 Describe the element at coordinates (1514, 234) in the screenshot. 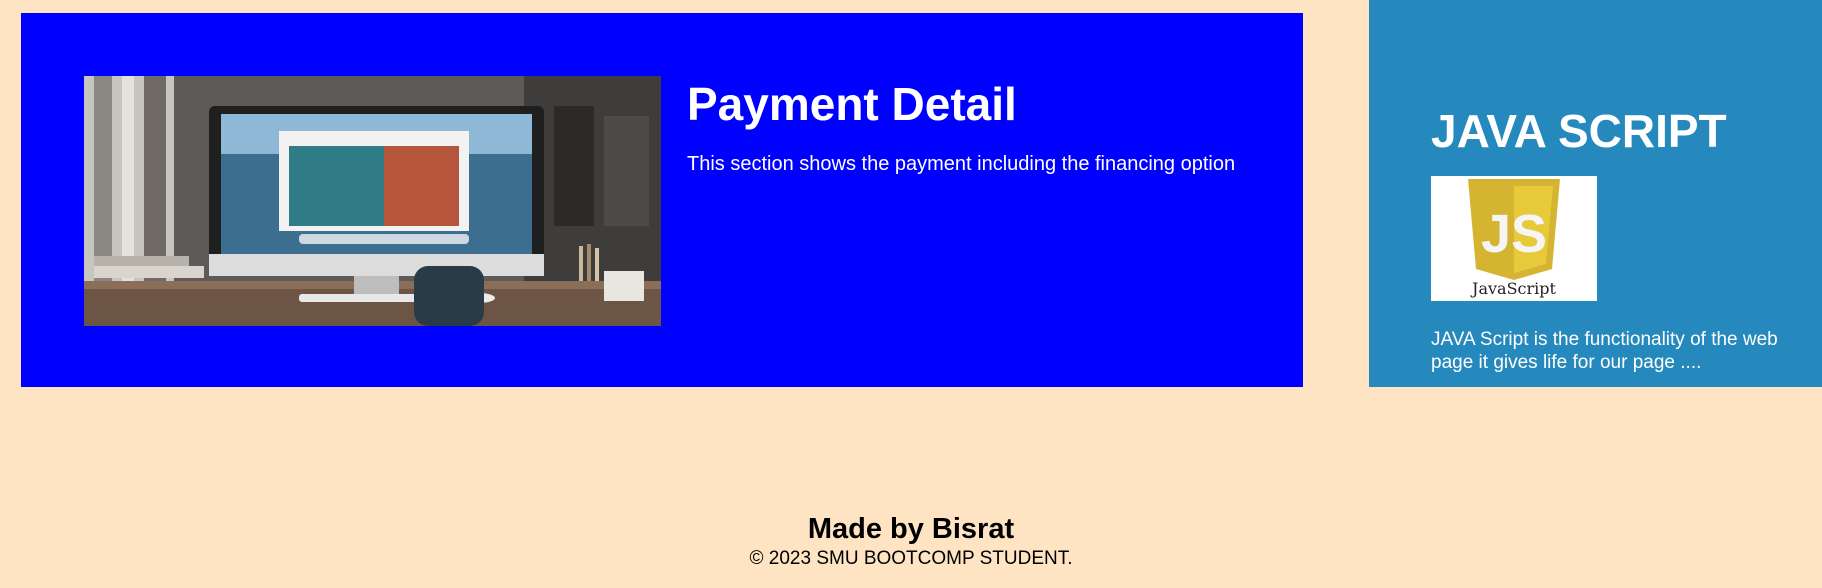

I see `js-mark: JS` at that location.